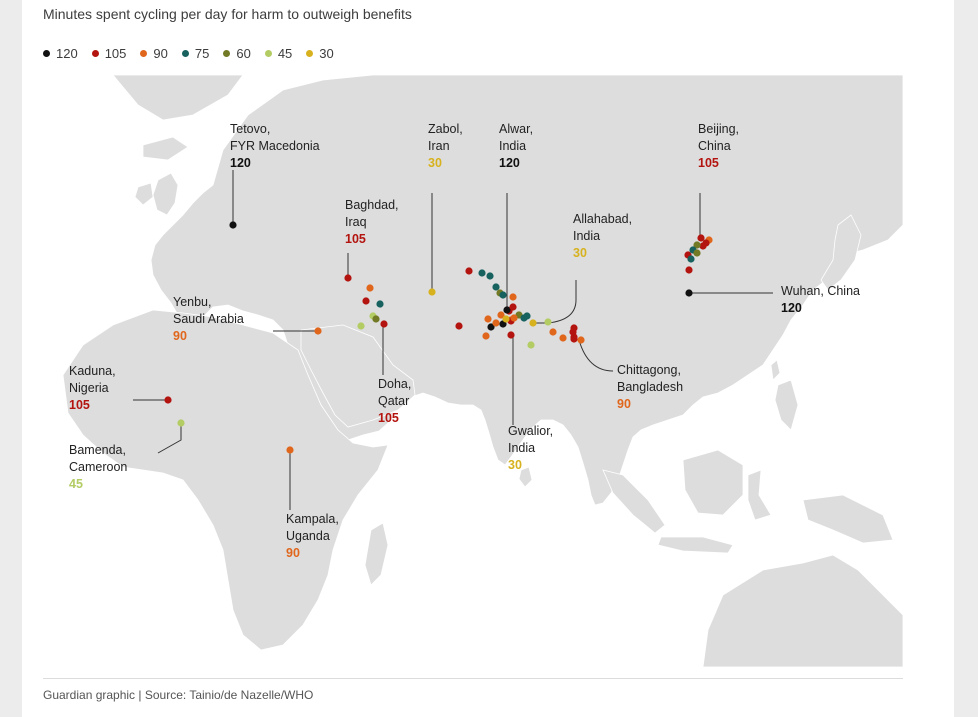  What do you see at coordinates (98, 467) in the screenshot?
I see `label-bamenda: Bamenda, Cameroon 45` at bounding box center [98, 467].